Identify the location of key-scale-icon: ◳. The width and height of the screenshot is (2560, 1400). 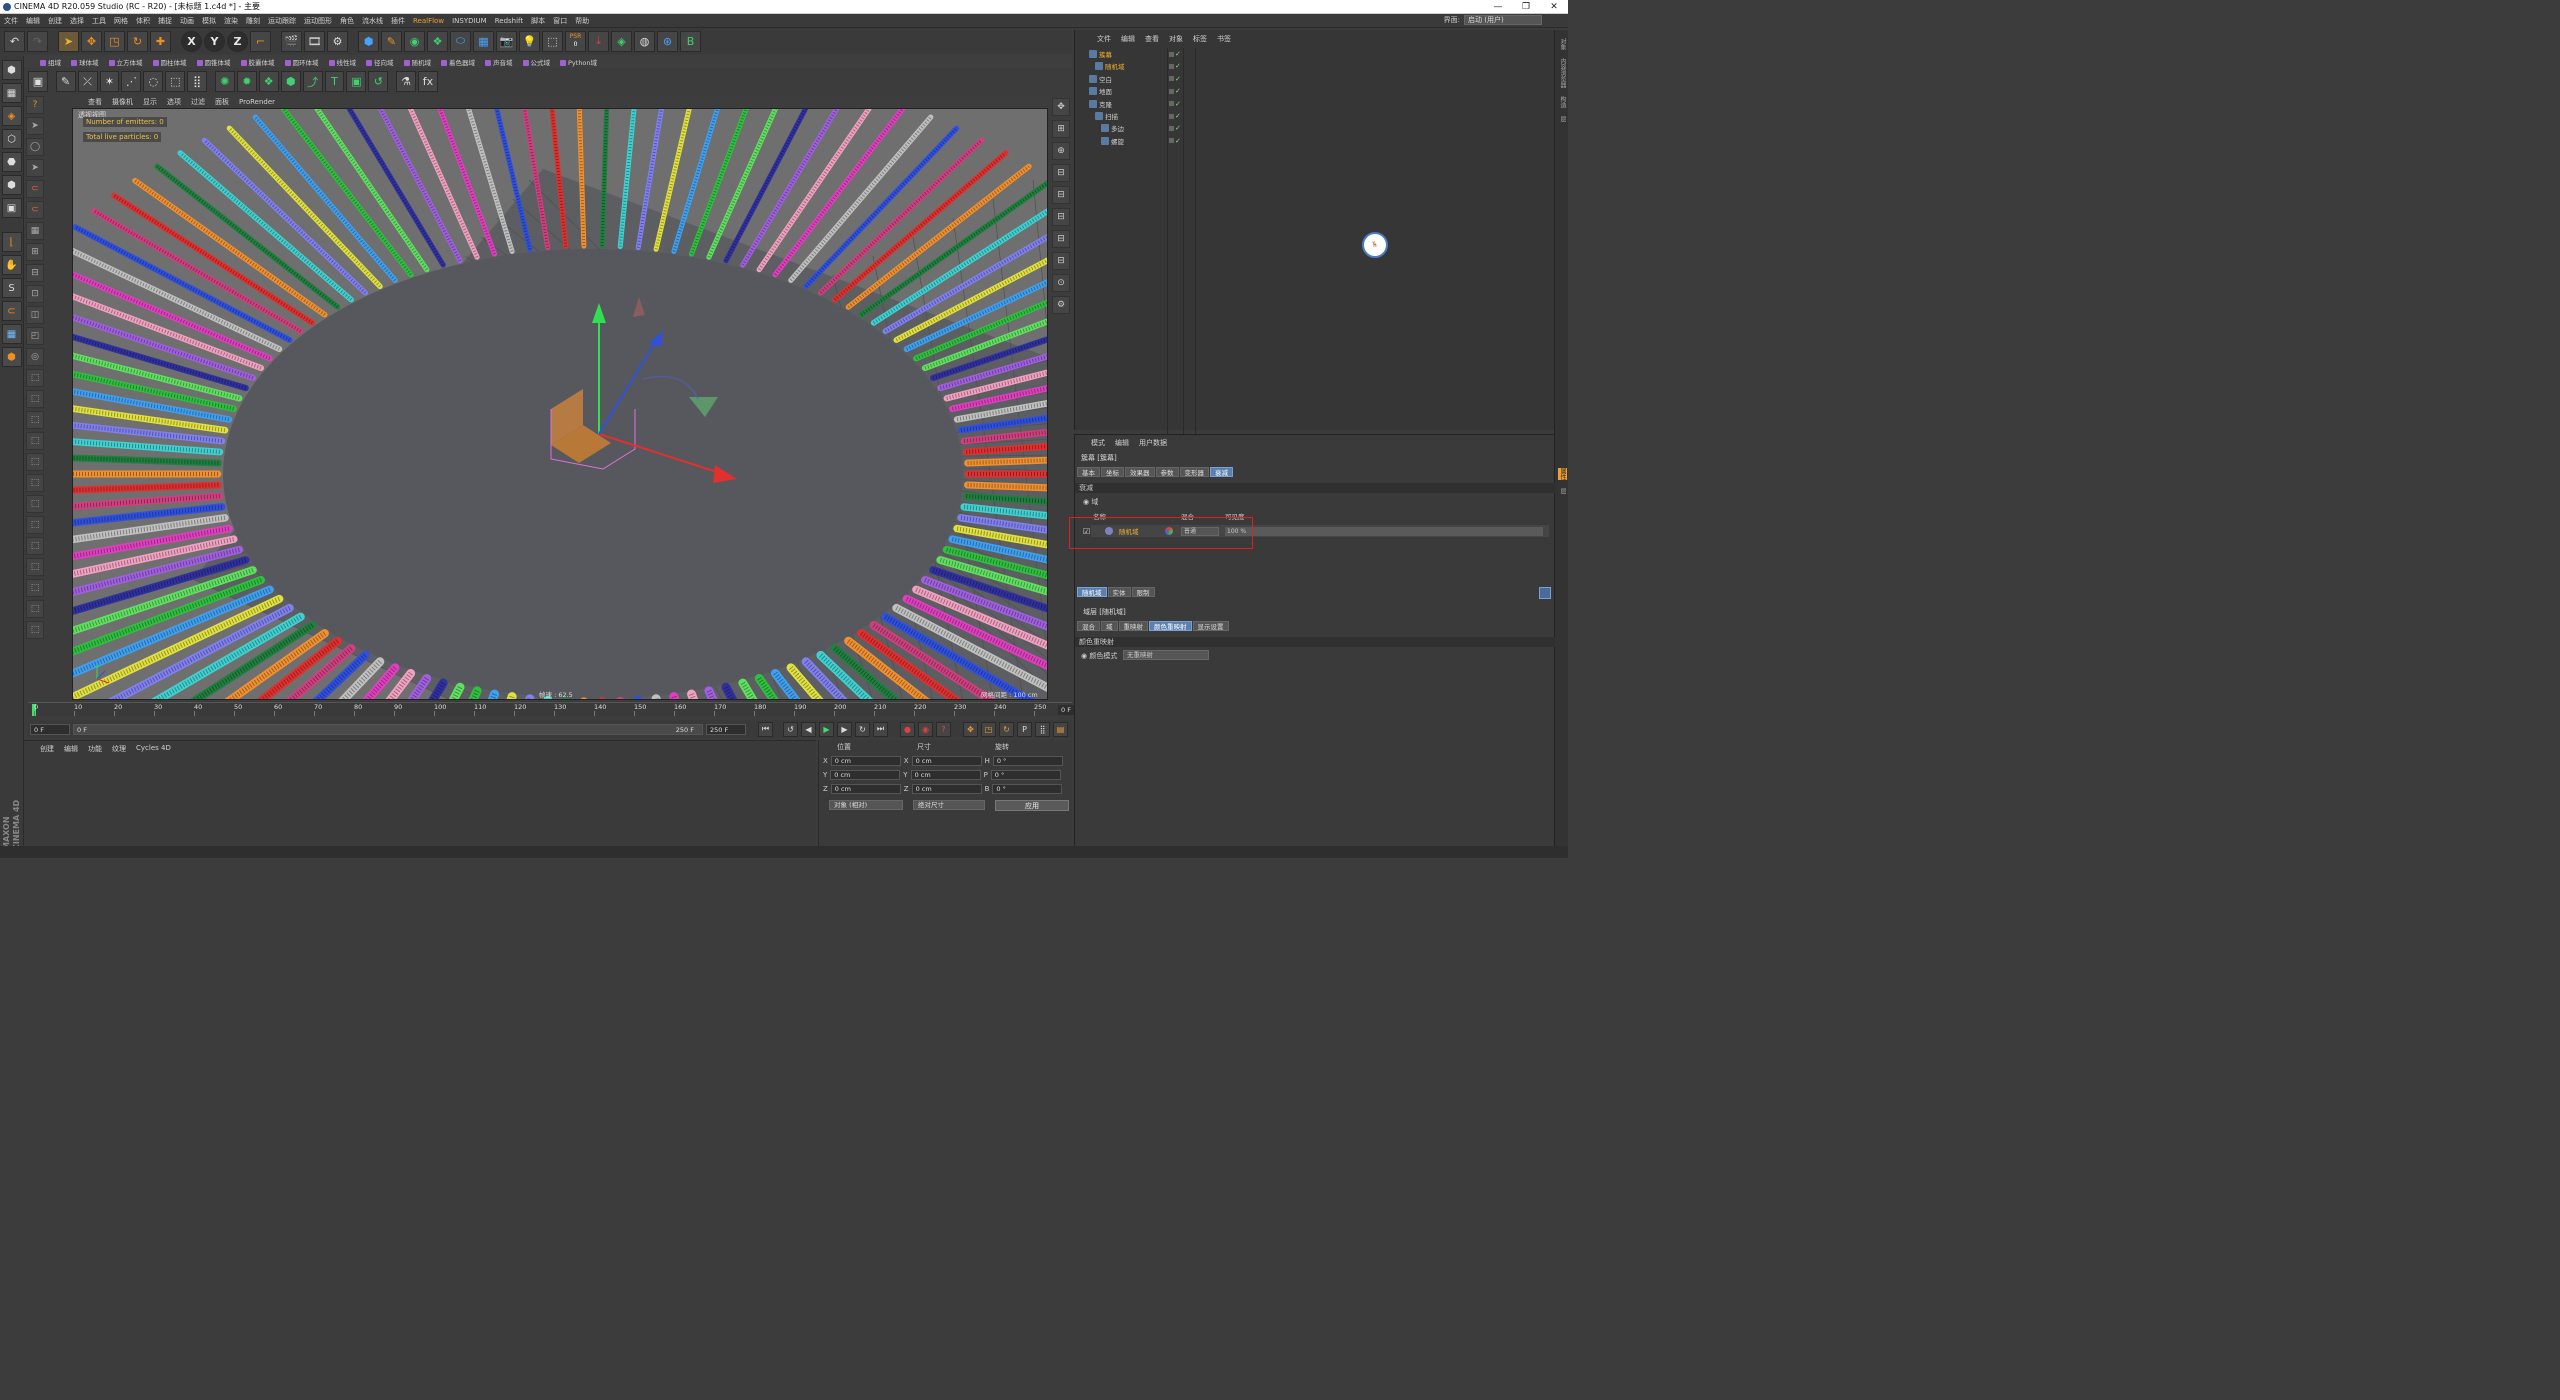
(988, 729).